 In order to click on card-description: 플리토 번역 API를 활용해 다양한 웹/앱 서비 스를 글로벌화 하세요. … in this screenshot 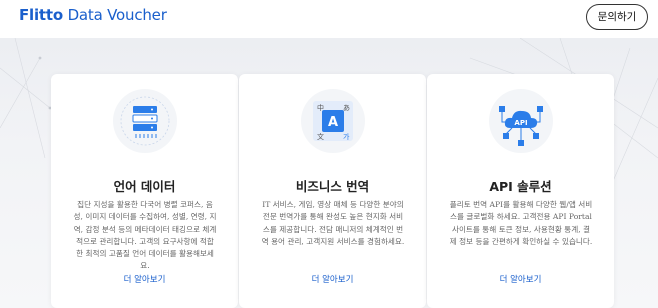, I will do `click(521, 223)`.